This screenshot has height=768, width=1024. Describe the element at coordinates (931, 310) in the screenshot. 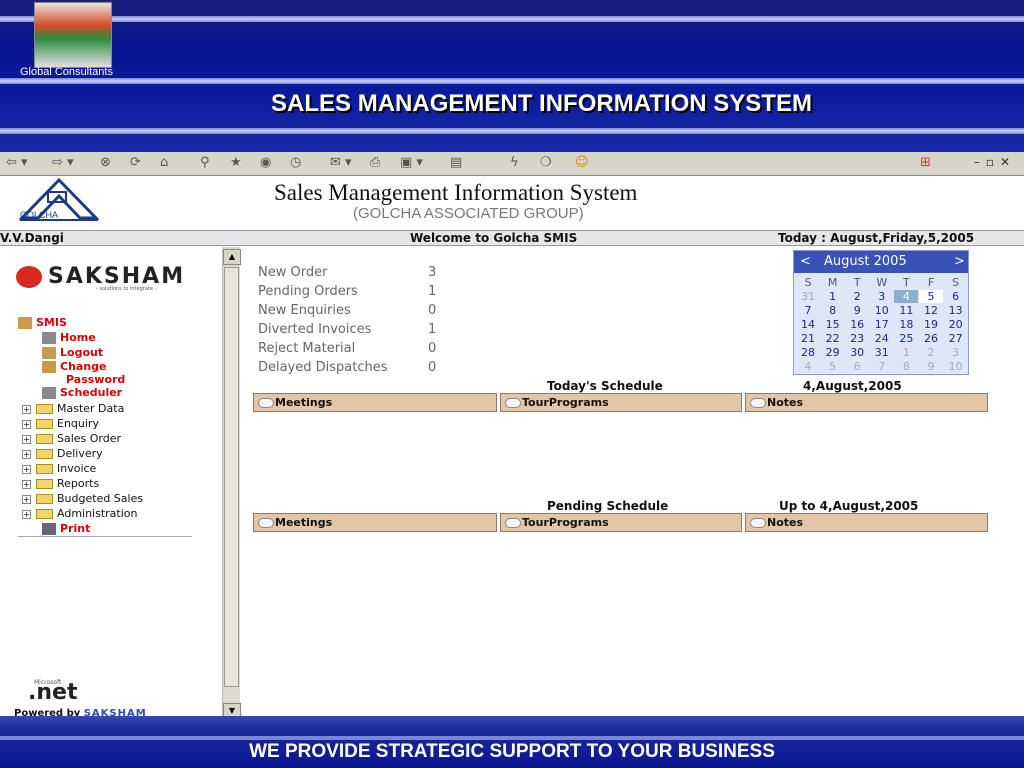

I see `calendar-day: 12` at that location.